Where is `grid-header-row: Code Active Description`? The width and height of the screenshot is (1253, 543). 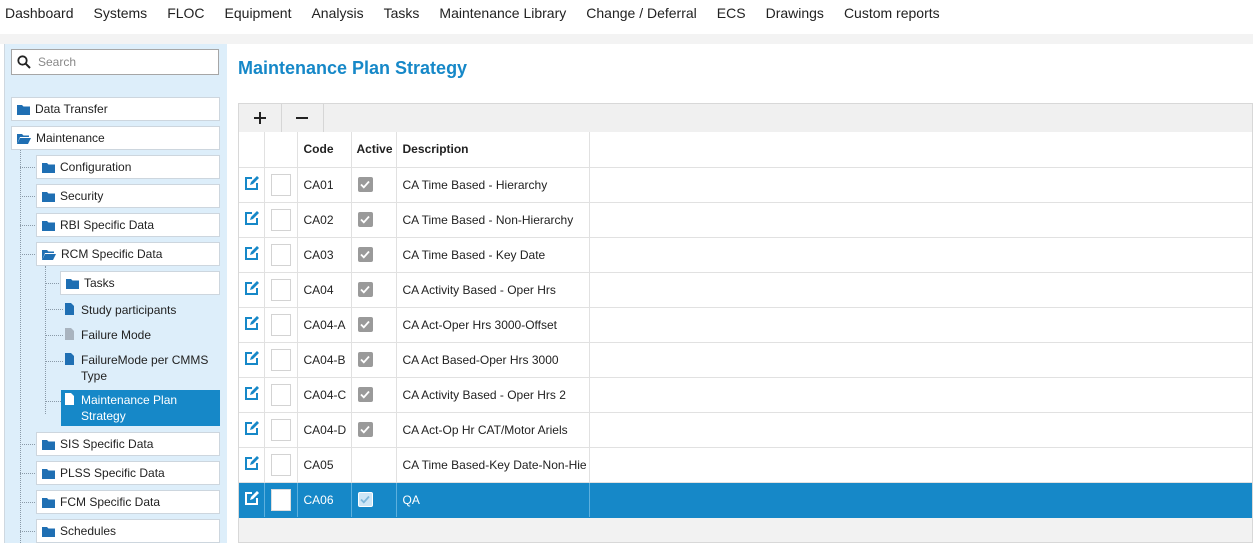 grid-header-row: Code Active Description is located at coordinates (745, 150).